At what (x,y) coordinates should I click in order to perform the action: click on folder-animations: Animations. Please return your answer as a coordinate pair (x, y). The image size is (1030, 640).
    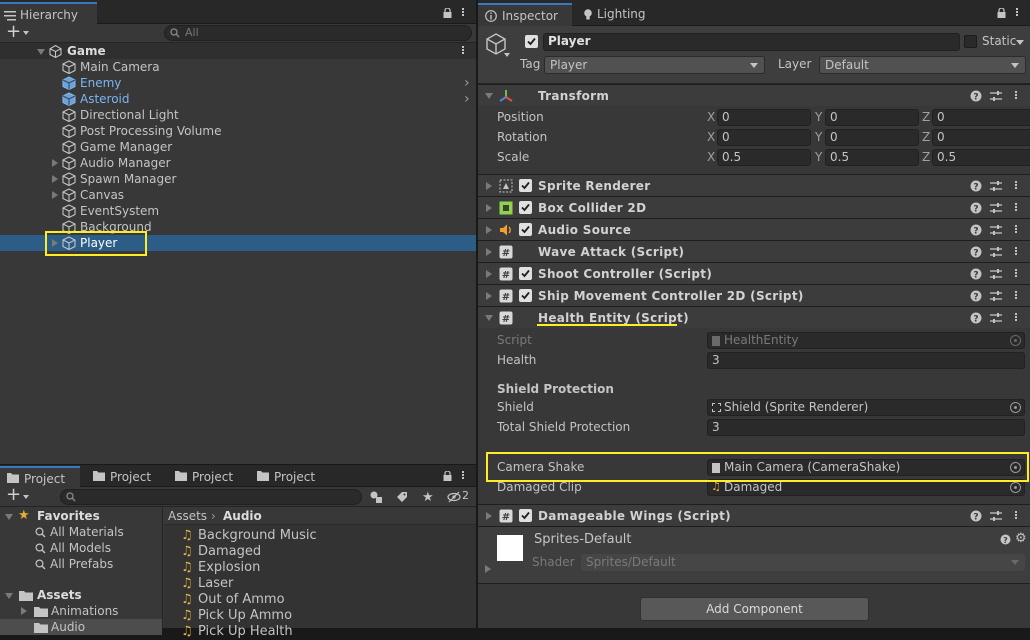
    Looking at the image, I should click on (81, 611).